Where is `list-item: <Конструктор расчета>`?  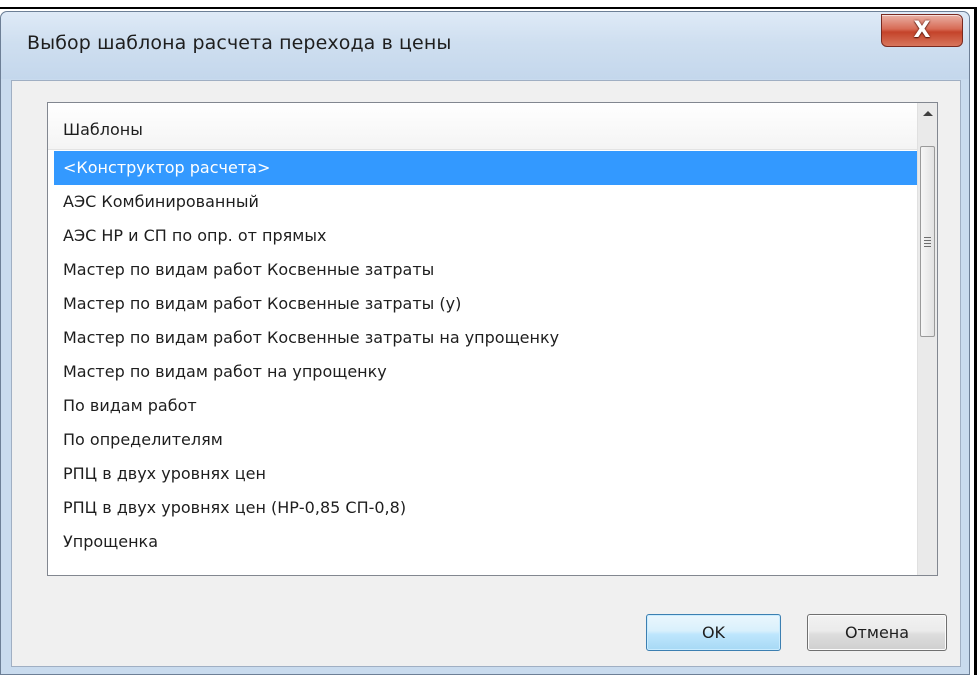 list-item: <Конструктор расчета> is located at coordinates (486, 168).